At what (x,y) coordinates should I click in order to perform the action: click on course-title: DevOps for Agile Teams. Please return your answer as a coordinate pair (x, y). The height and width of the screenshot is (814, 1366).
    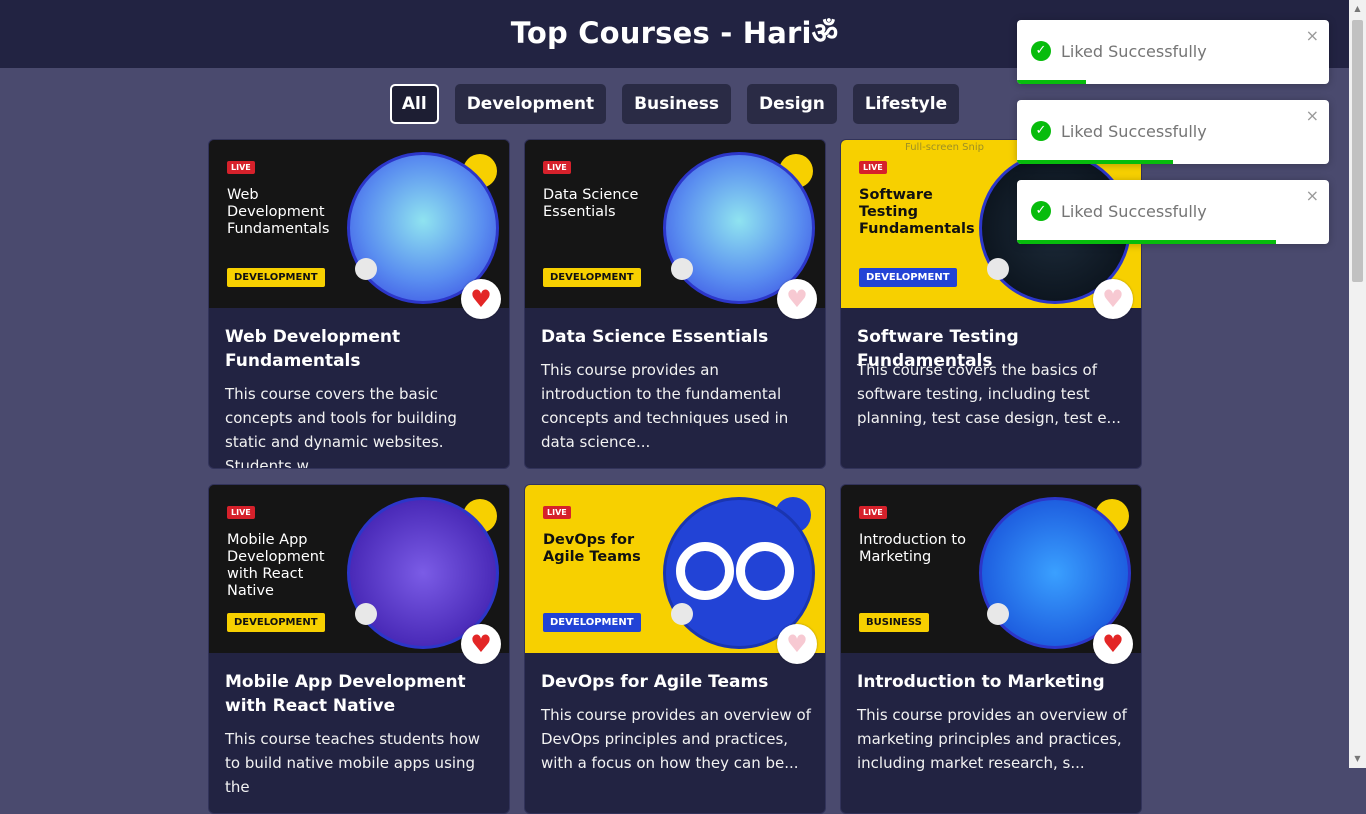
    Looking at the image, I should click on (655, 682).